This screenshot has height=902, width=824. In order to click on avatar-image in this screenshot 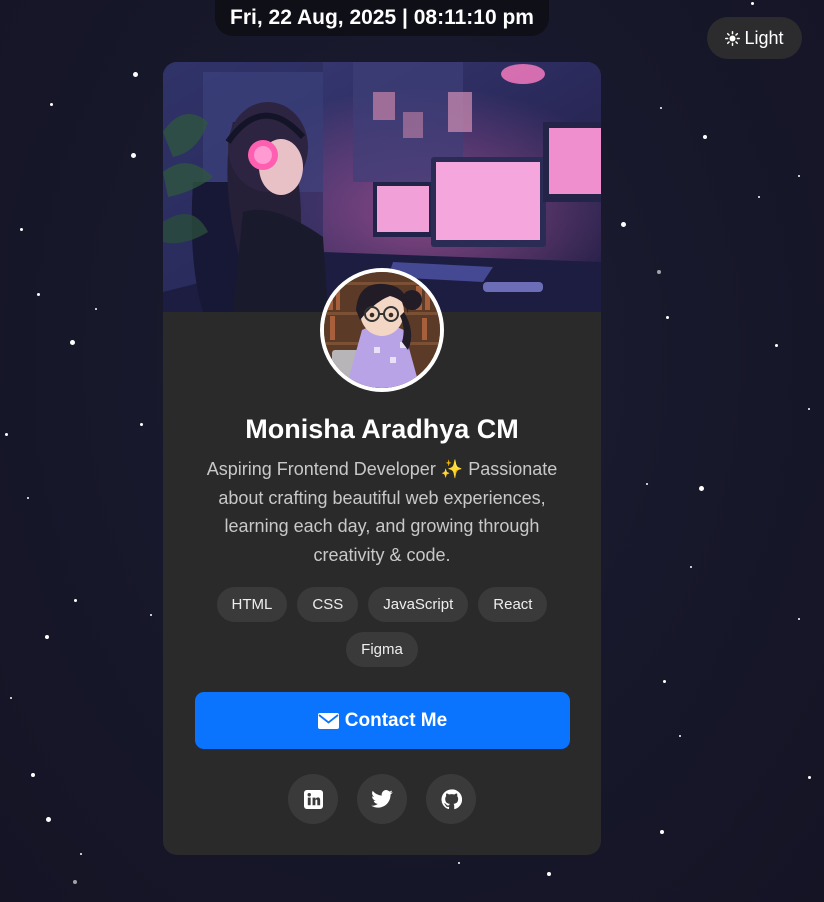, I will do `click(382, 330)`.